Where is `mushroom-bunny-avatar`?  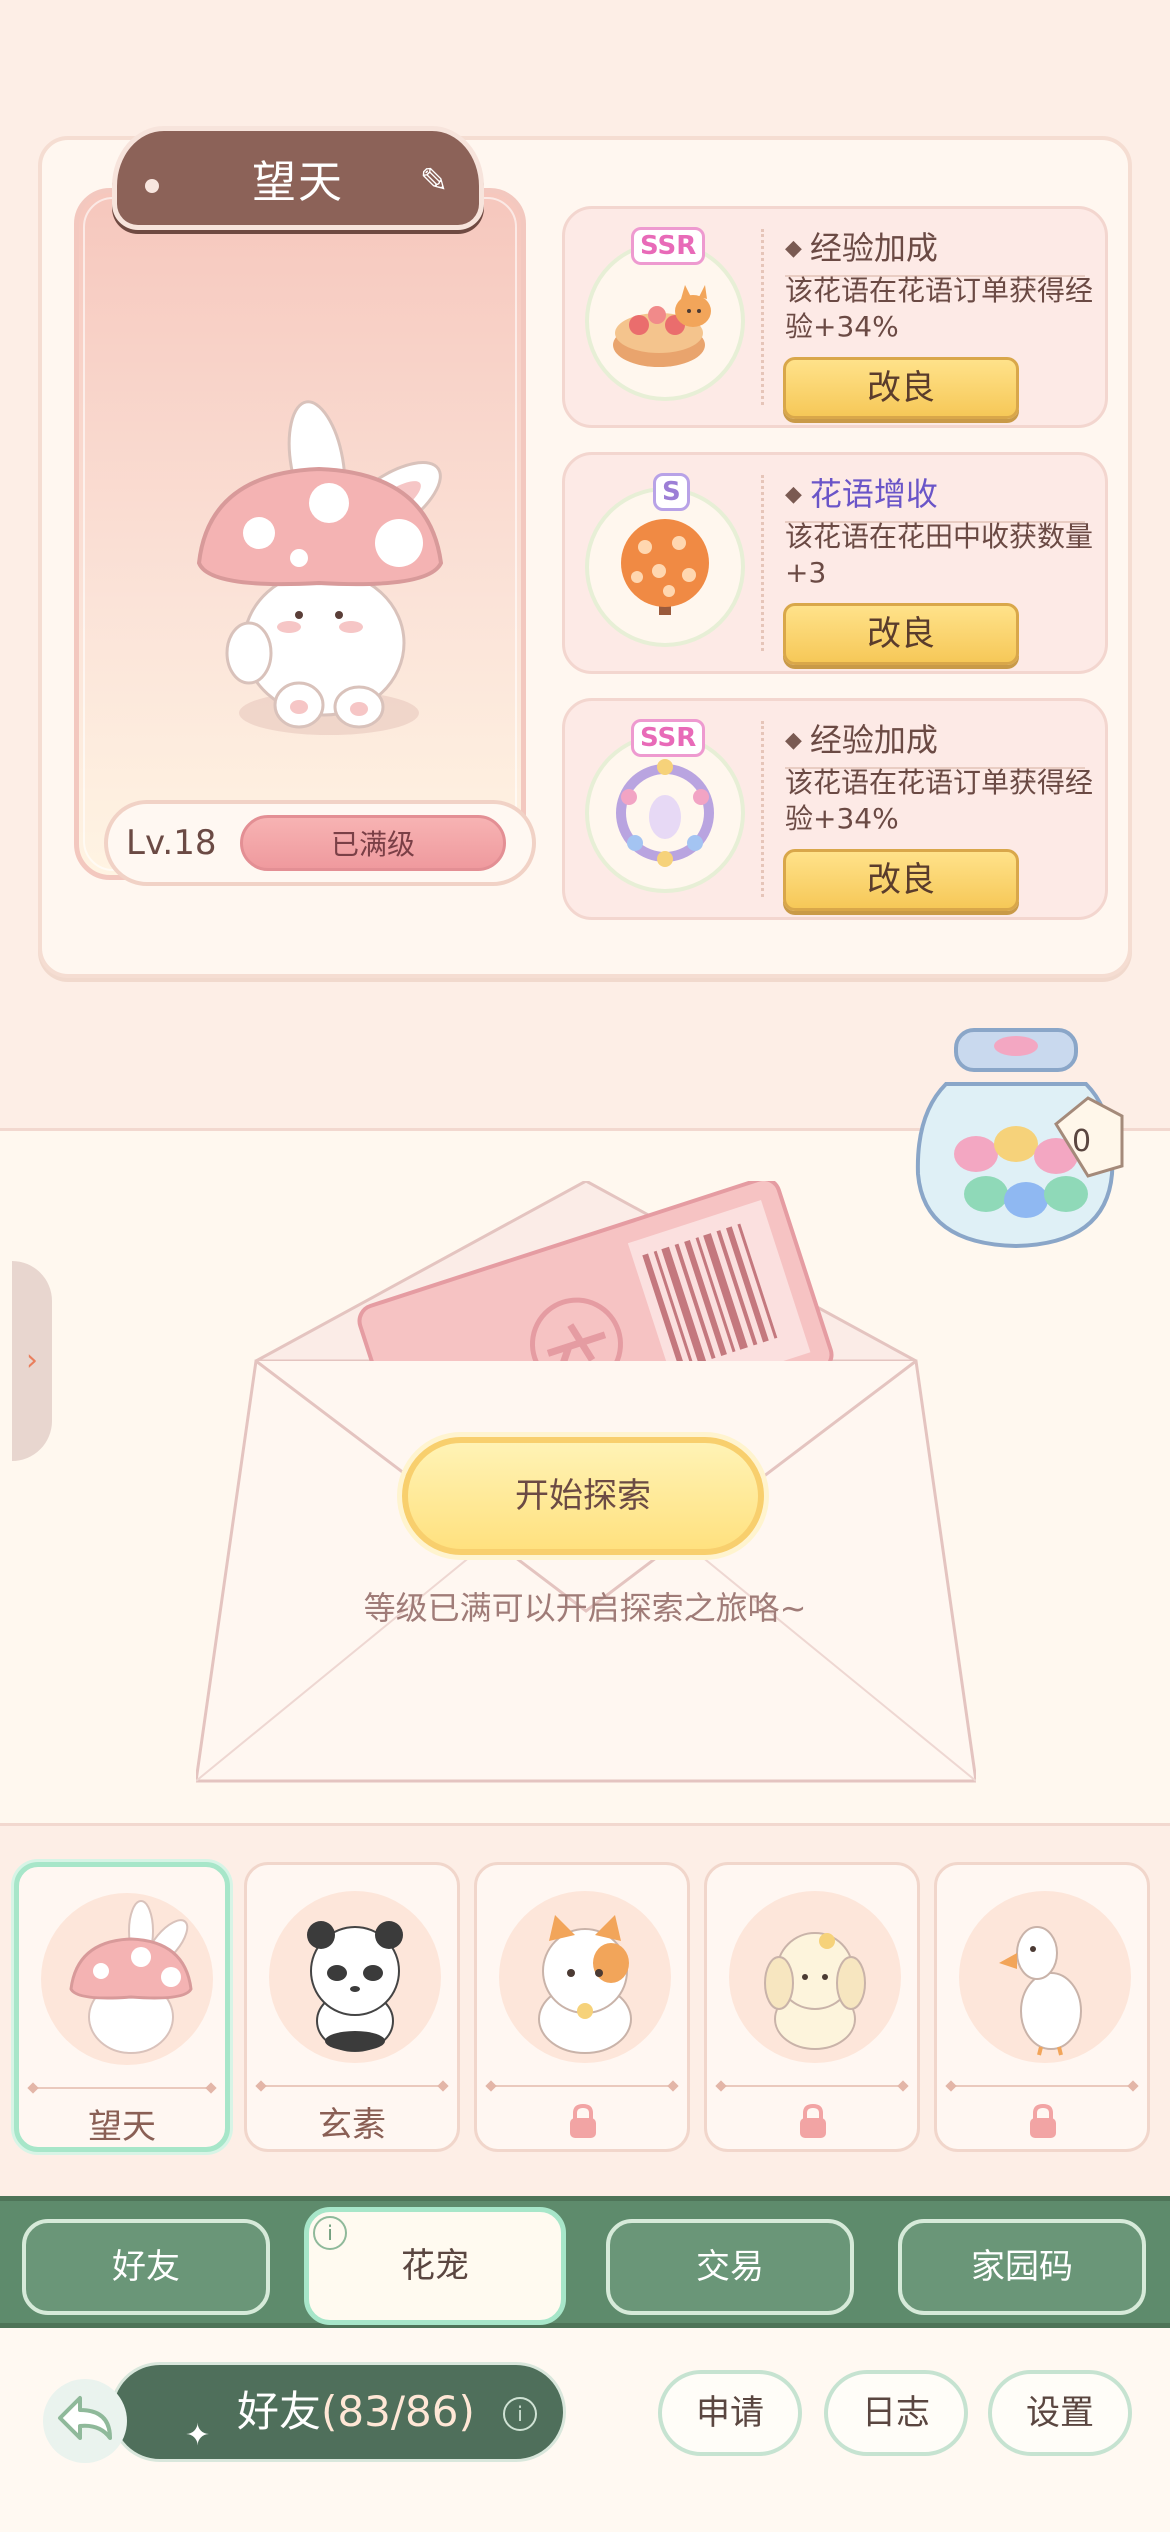
mushroom-bunny-avatar is located at coordinates (131, 1977).